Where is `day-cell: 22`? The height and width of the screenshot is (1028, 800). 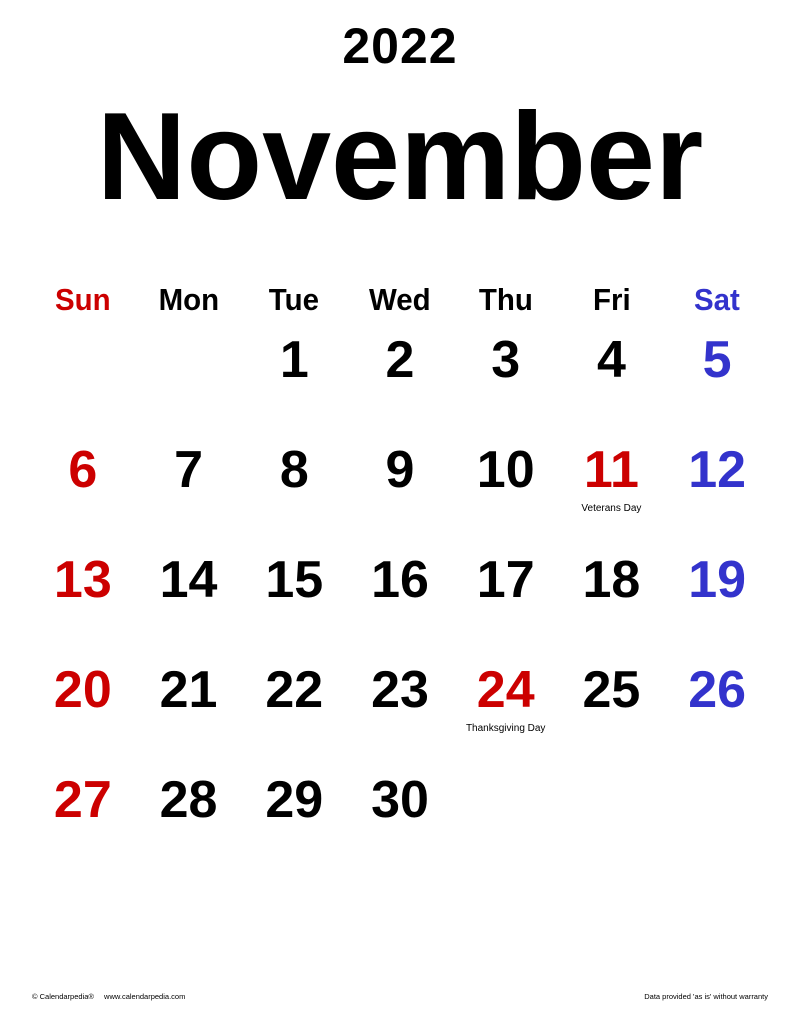
day-cell: 22 is located at coordinates (294, 715).